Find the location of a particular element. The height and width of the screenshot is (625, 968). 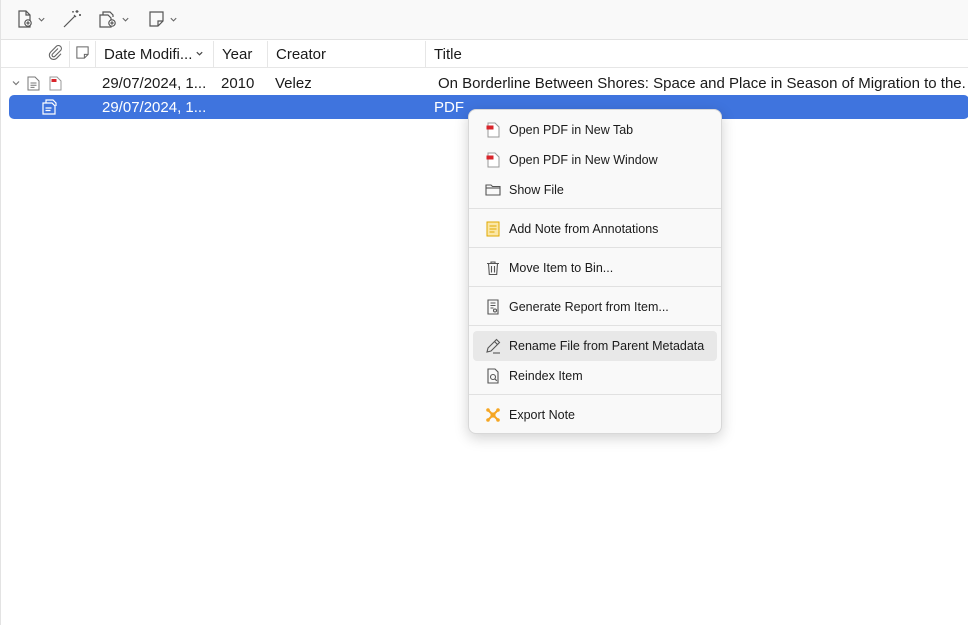

new-item-button is located at coordinates (30, 19).